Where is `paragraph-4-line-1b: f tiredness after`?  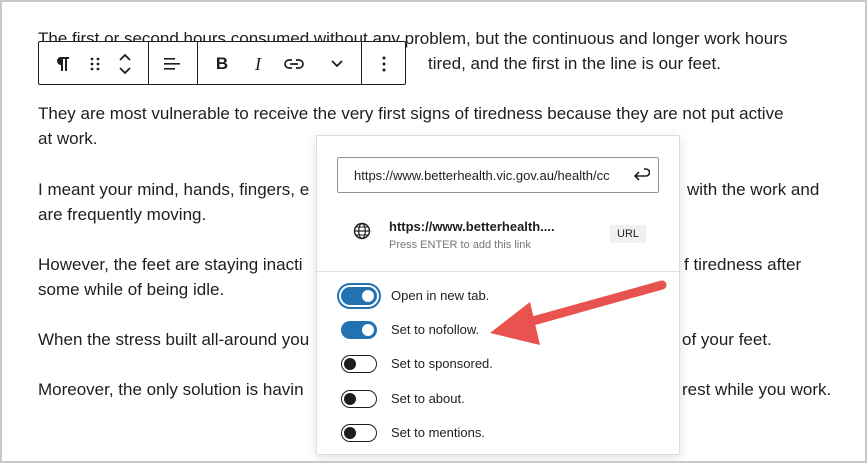
paragraph-4-line-1b: f tiredness after is located at coordinates (759, 264).